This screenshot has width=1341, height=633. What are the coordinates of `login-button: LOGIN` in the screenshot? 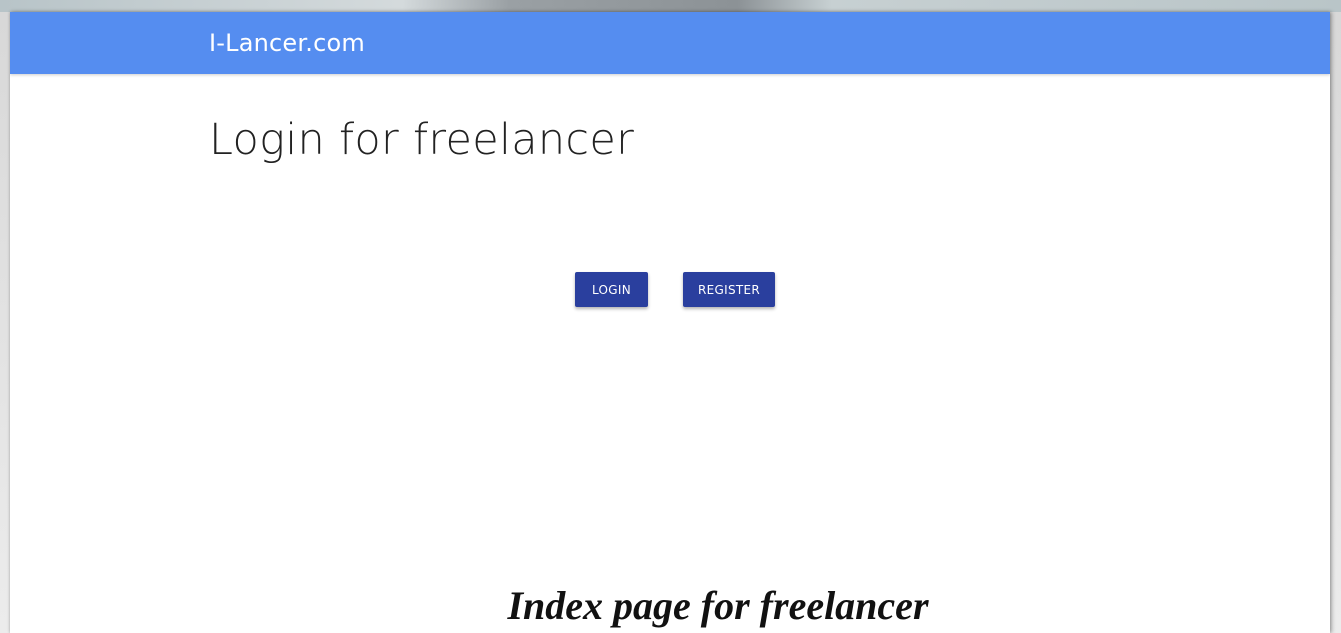 It's located at (611, 289).